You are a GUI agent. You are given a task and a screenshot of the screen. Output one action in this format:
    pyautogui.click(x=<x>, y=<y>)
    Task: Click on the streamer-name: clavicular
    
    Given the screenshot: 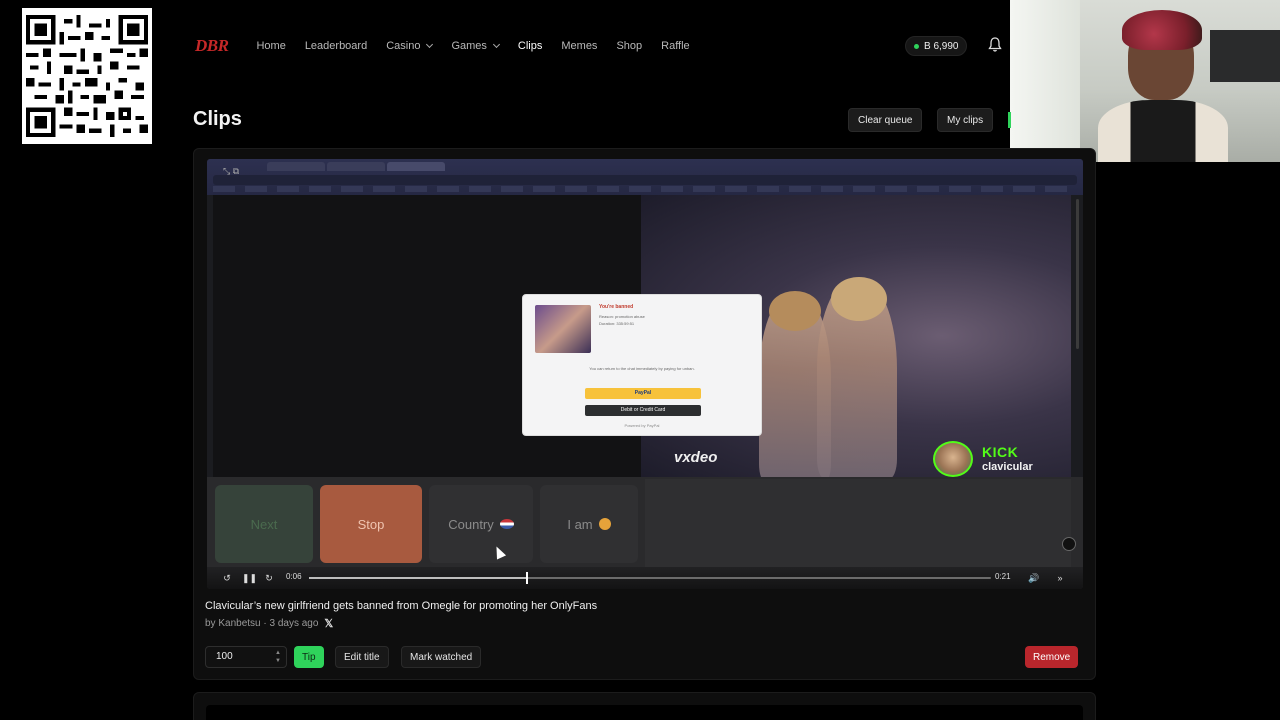 What is the action you would take?
    pyautogui.click(x=1007, y=467)
    